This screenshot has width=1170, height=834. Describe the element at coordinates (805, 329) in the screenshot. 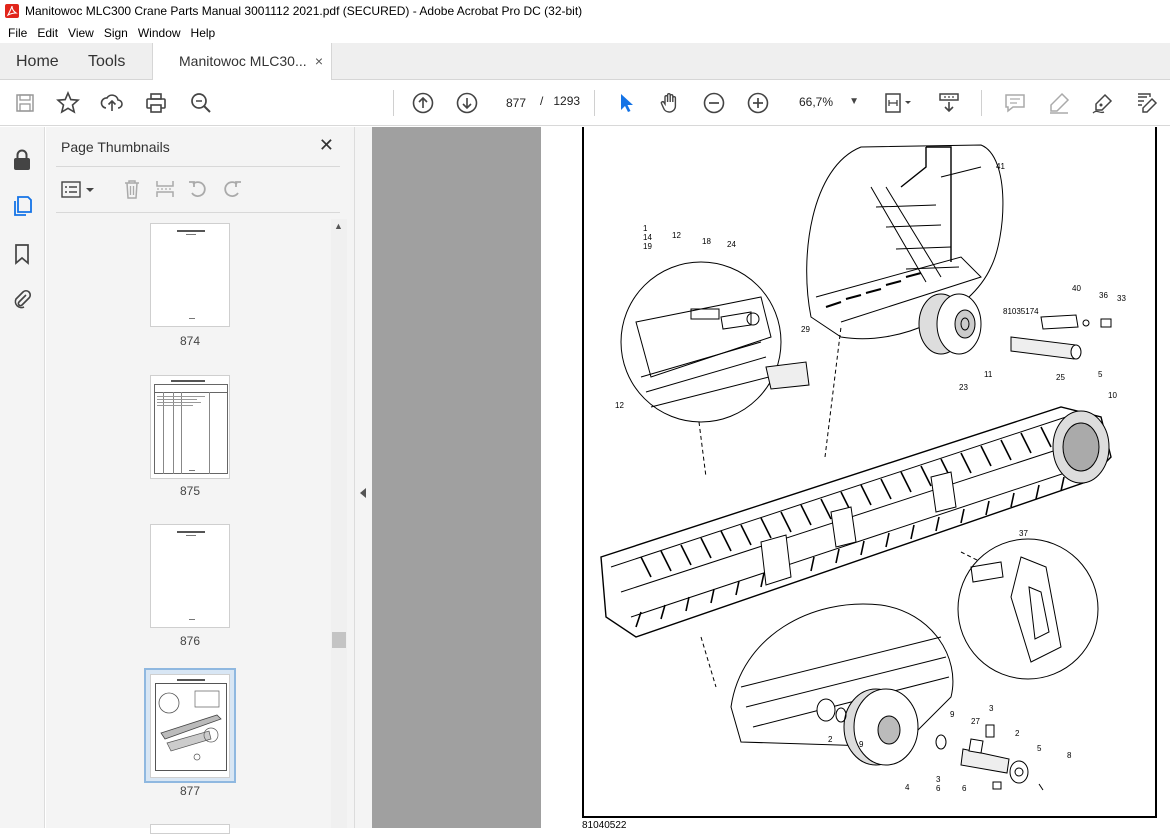

I see `callout-label: 29` at that location.